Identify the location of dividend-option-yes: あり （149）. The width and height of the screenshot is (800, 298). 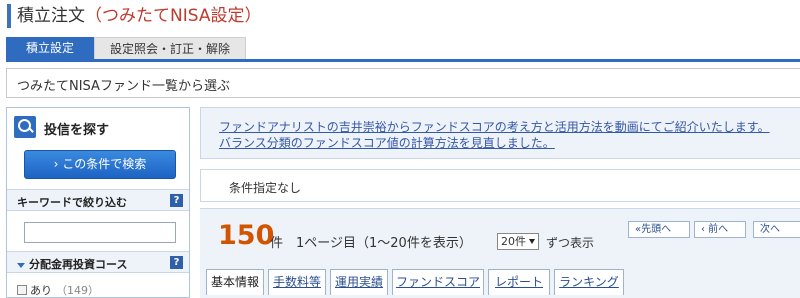
(58, 290).